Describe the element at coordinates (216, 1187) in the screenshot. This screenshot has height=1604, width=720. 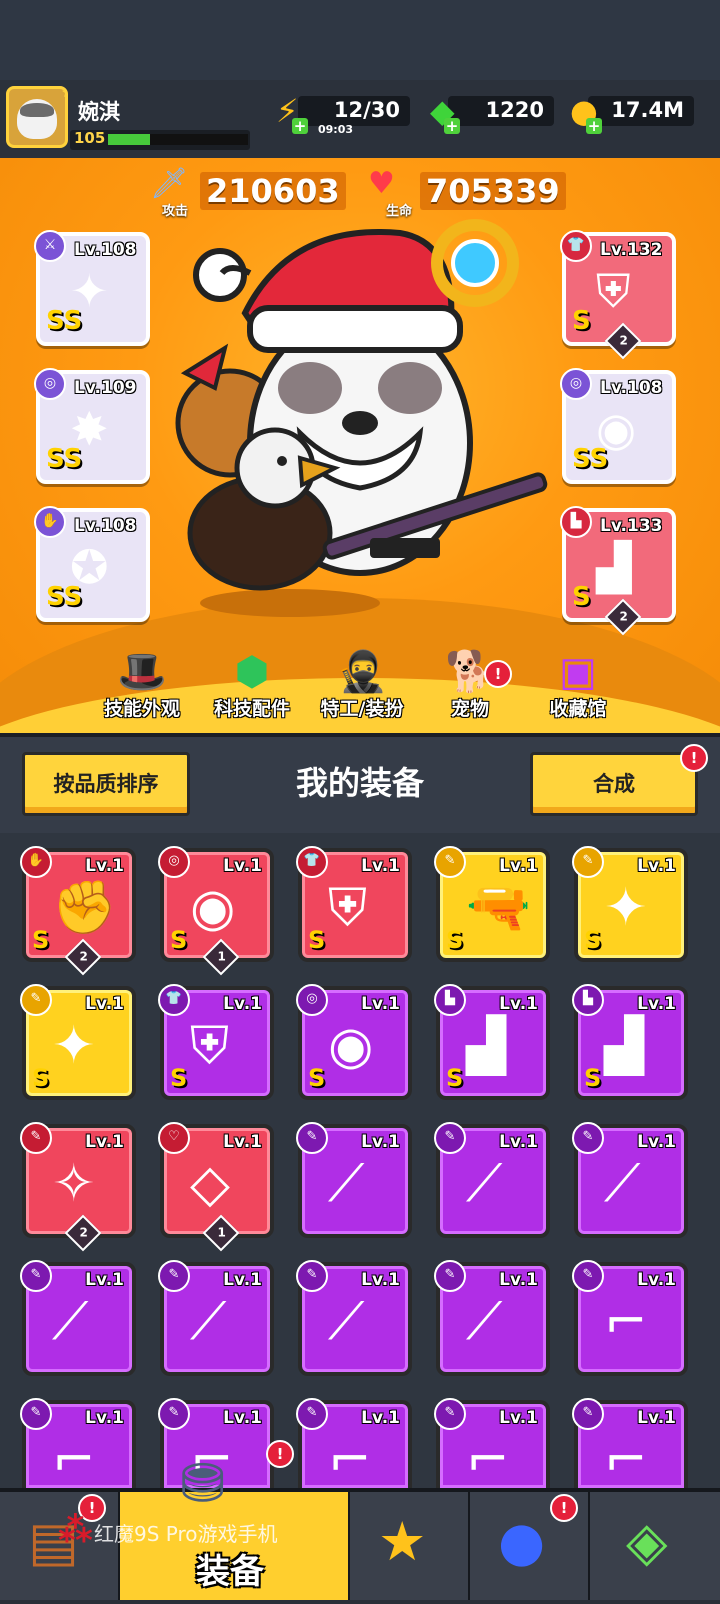
I see `inventory-item: ♡ Lv.1 ◇ 1` at that location.